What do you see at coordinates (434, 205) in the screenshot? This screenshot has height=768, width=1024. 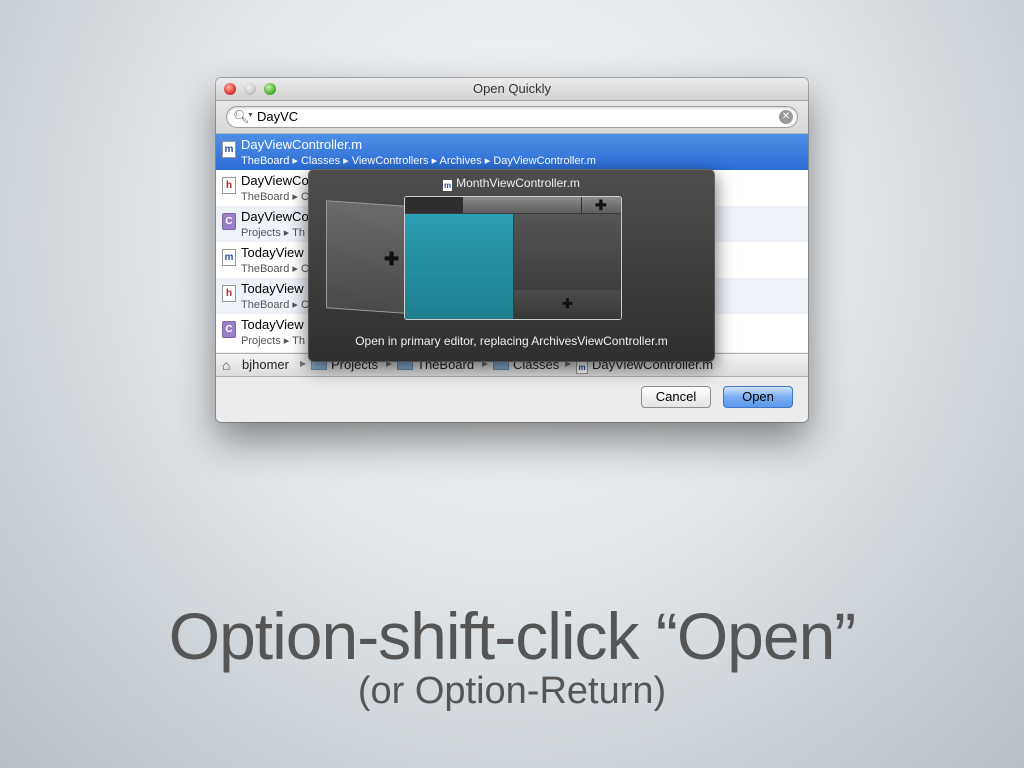 I see `active-tab-destination` at bounding box center [434, 205].